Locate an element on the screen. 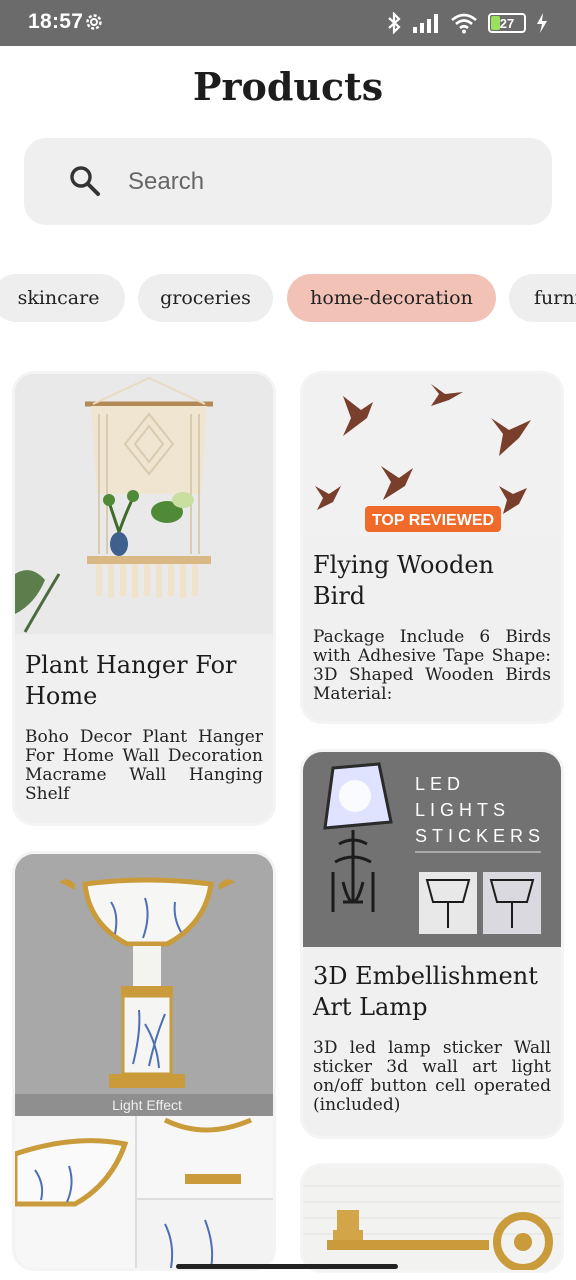  image-text-lights: LIGHTS is located at coordinates (462, 810).